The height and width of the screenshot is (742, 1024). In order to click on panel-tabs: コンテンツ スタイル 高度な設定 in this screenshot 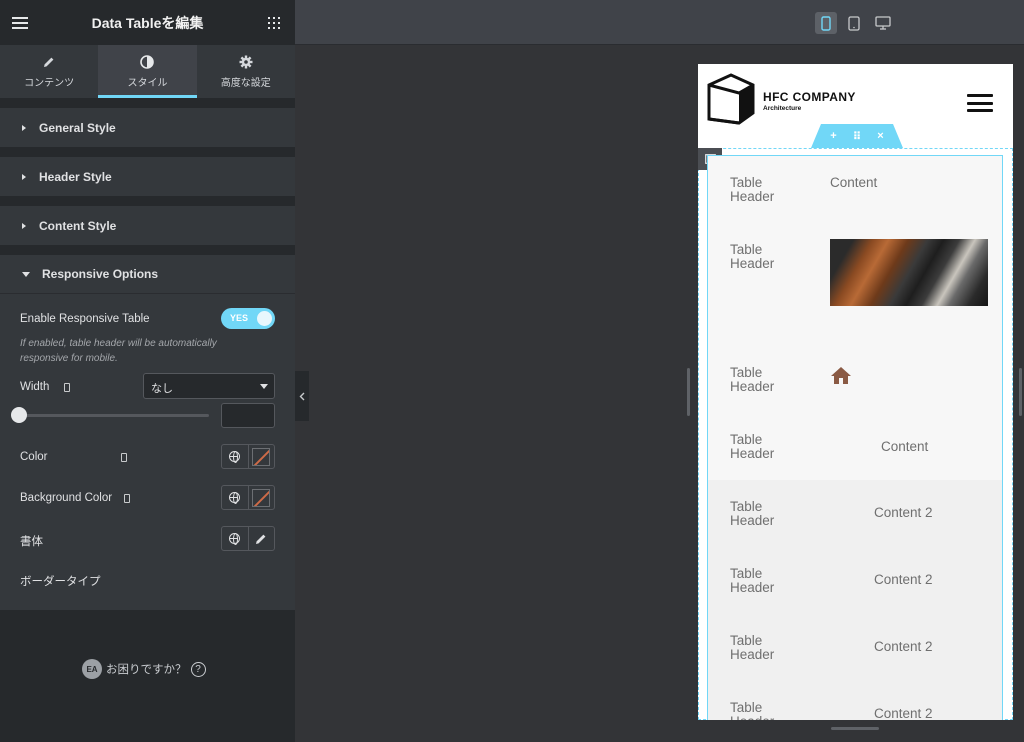, I will do `click(147, 71)`.